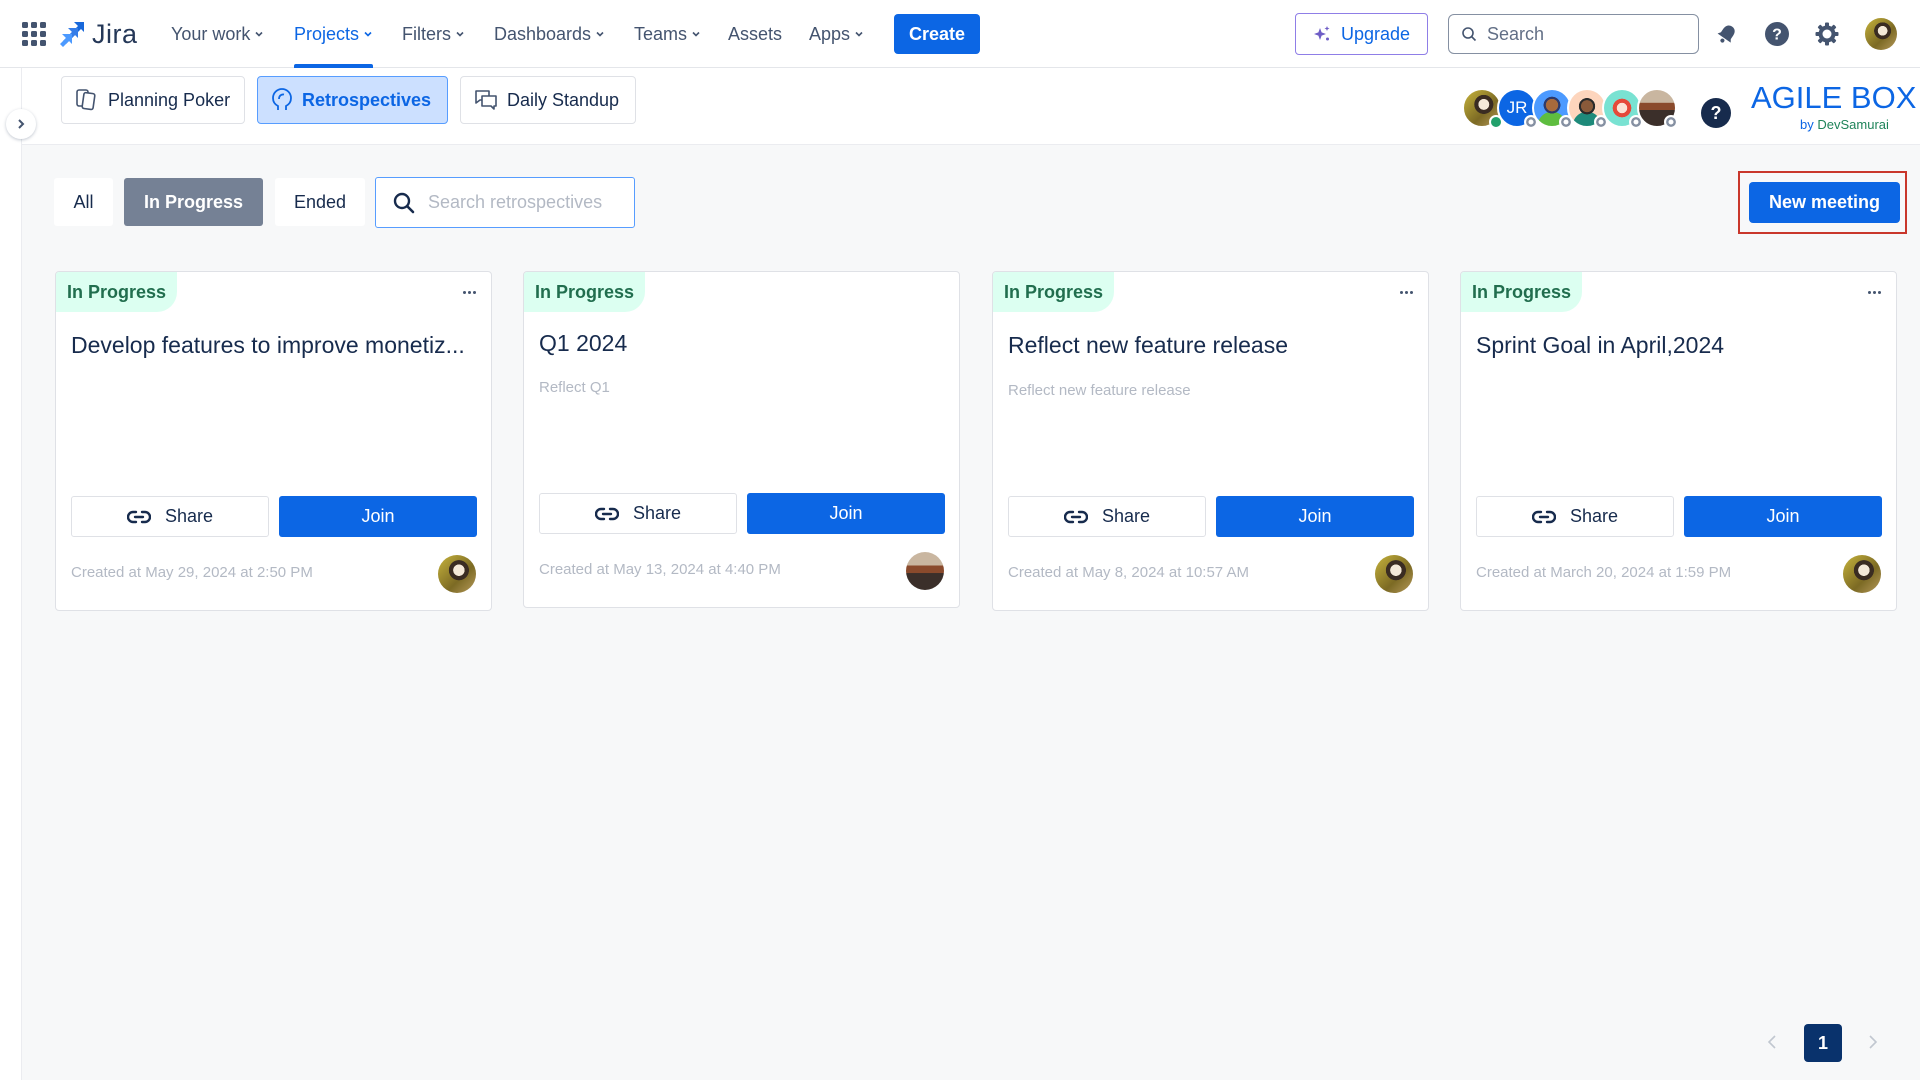 The image size is (1920, 1080). What do you see at coordinates (86, 100) in the screenshot?
I see `cards-icon` at bounding box center [86, 100].